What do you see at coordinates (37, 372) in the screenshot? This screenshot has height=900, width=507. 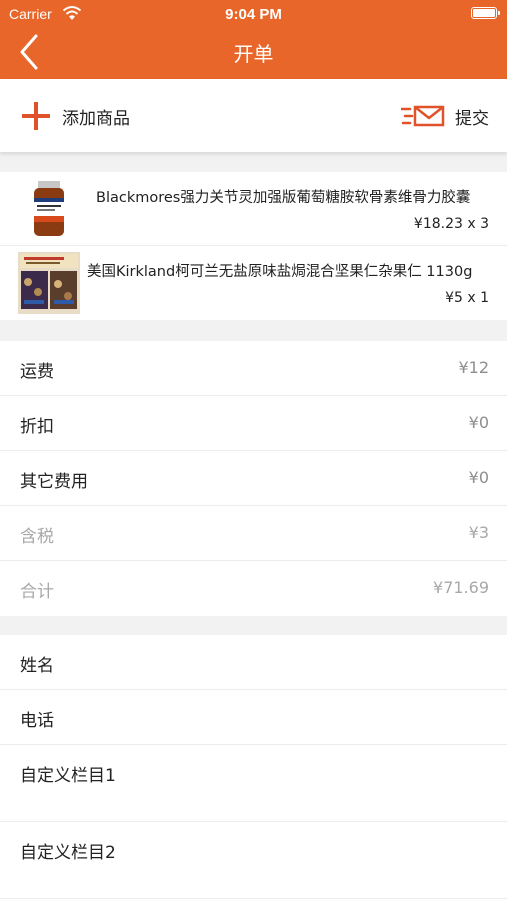 I see `shipping-fee-label: 运费` at bounding box center [37, 372].